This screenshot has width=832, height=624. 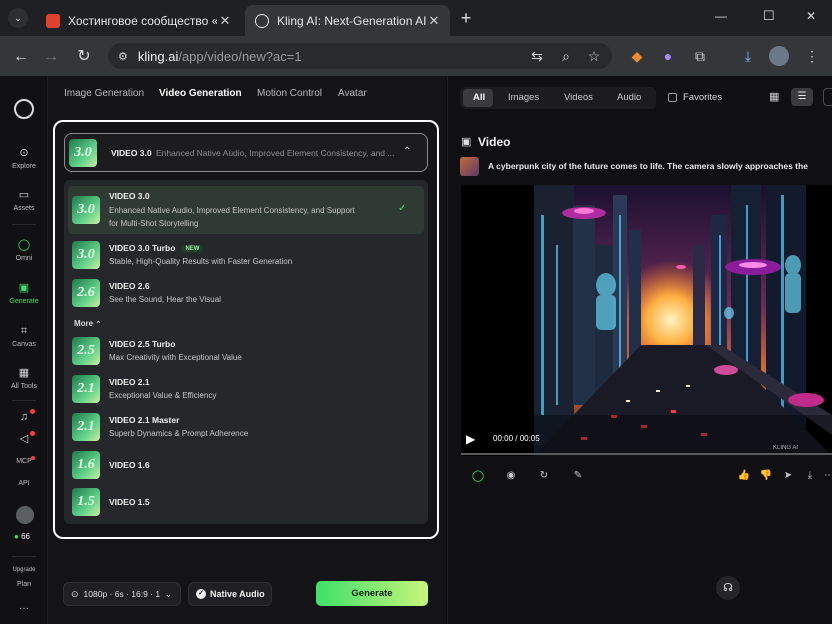 I want to click on upgrade-link: Upgrade, so click(x=24, y=570).